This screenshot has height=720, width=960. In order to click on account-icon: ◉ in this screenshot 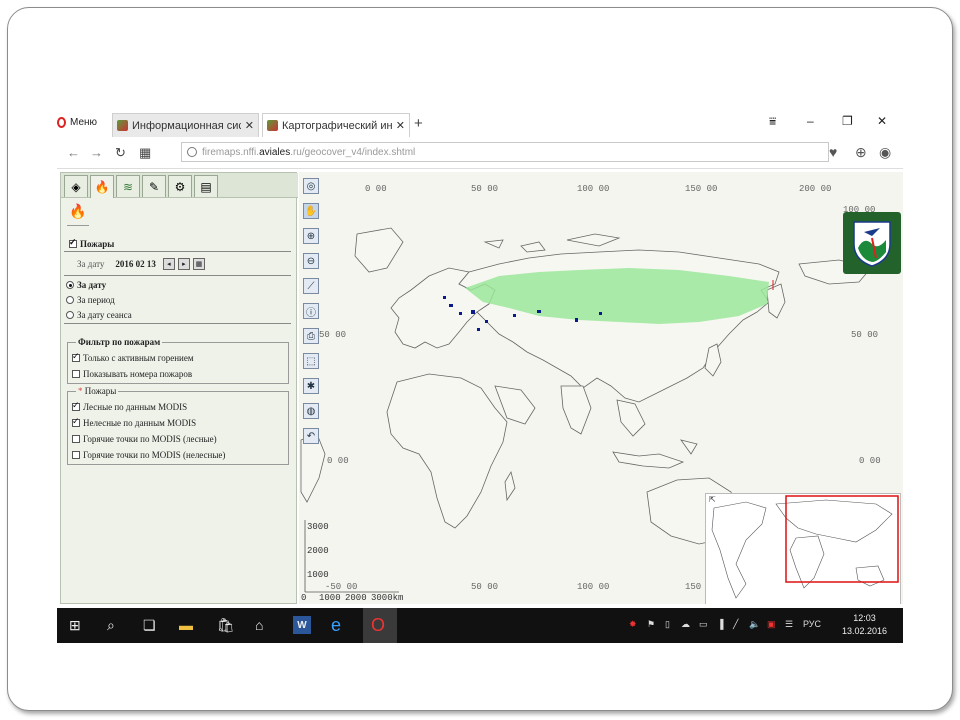, I will do `click(885, 152)`.